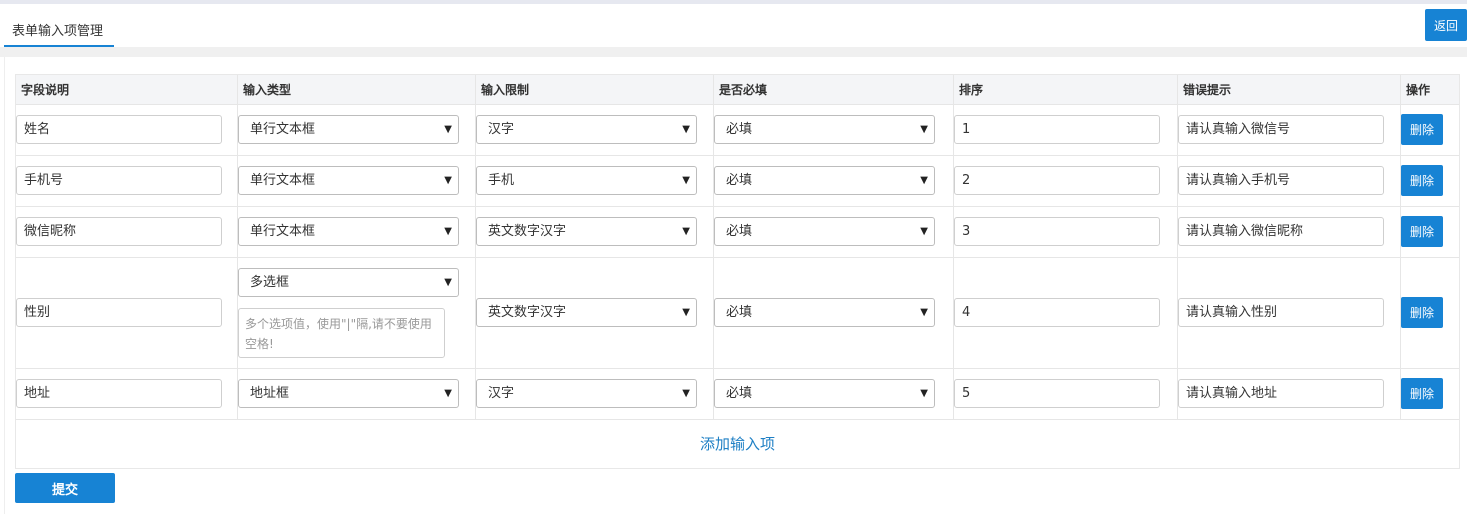 Image resolution: width=1467 pixels, height=514 pixels. Describe the element at coordinates (1057, 129) in the screenshot. I see `order-input: 1` at that location.